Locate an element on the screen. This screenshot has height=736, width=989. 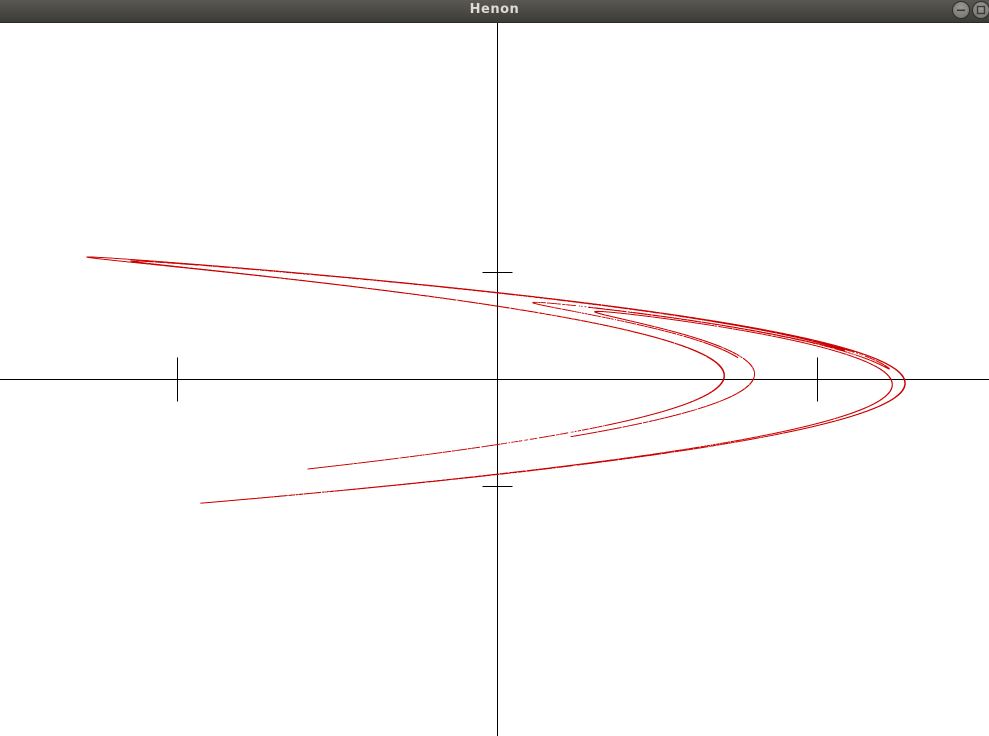
maximize-button is located at coordinates (980, 10).